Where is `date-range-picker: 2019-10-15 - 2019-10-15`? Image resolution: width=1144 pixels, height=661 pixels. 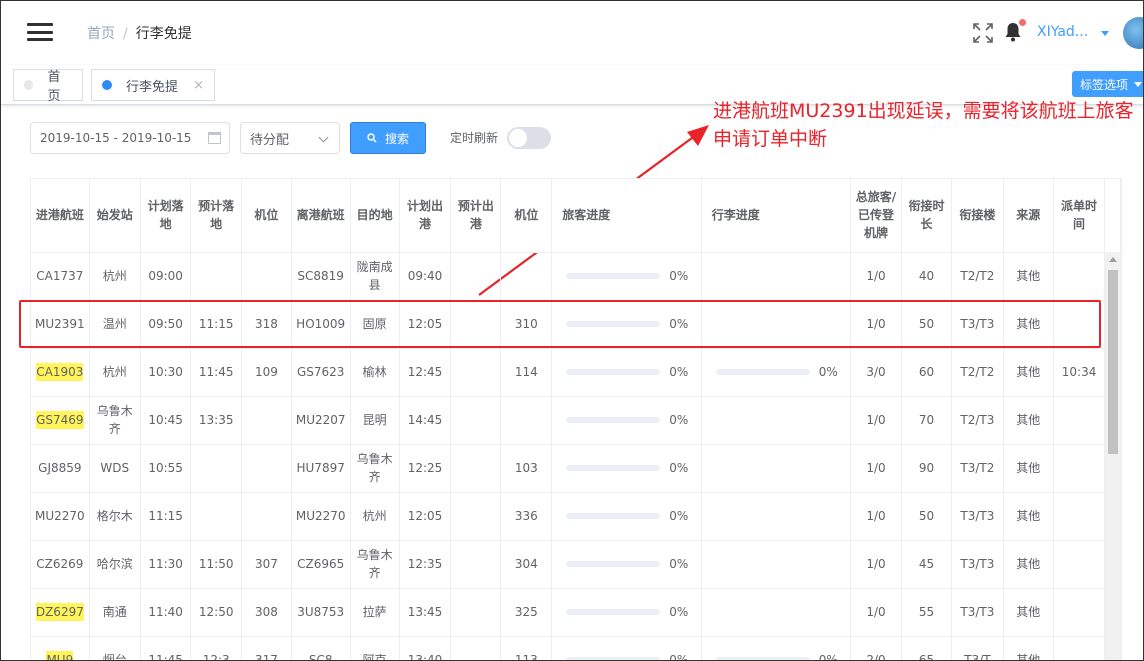
date-range-picker: 2019-10-15 - 2019-10-15 is located at coordinates (130, 138).